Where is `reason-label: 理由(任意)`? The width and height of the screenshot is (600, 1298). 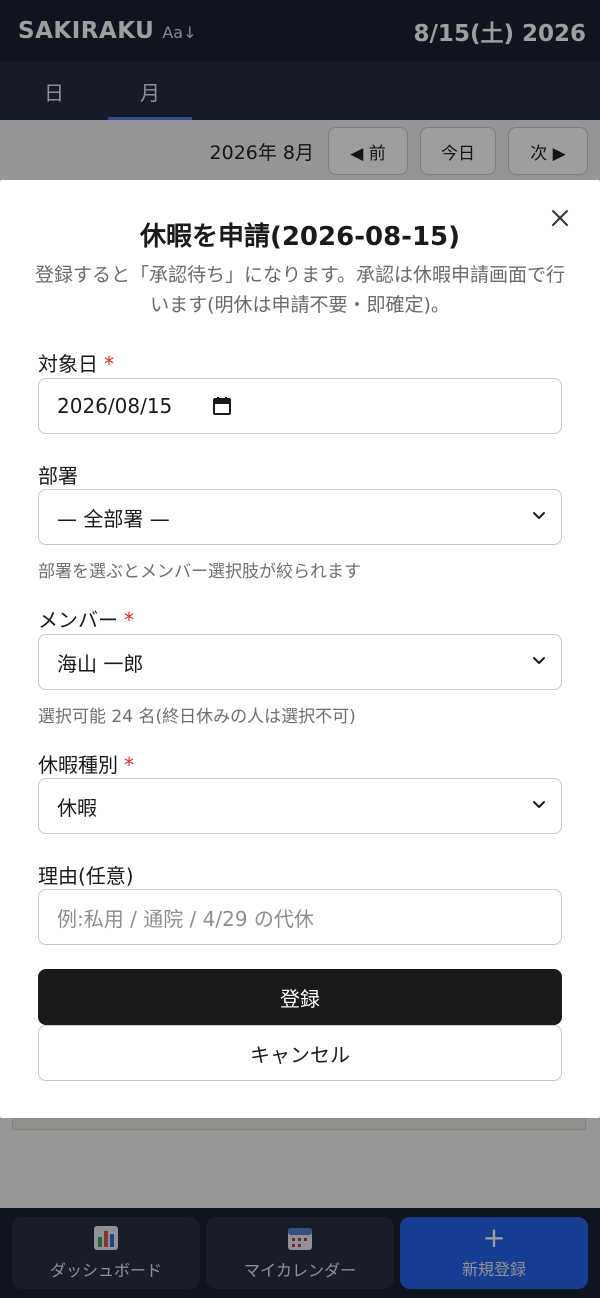
reason-label: 理由(任意) is located at coordinates (86, 876).